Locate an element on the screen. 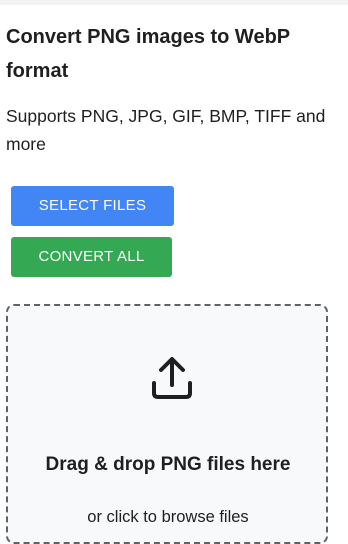  top-bar is located at coordinates (174, 2).